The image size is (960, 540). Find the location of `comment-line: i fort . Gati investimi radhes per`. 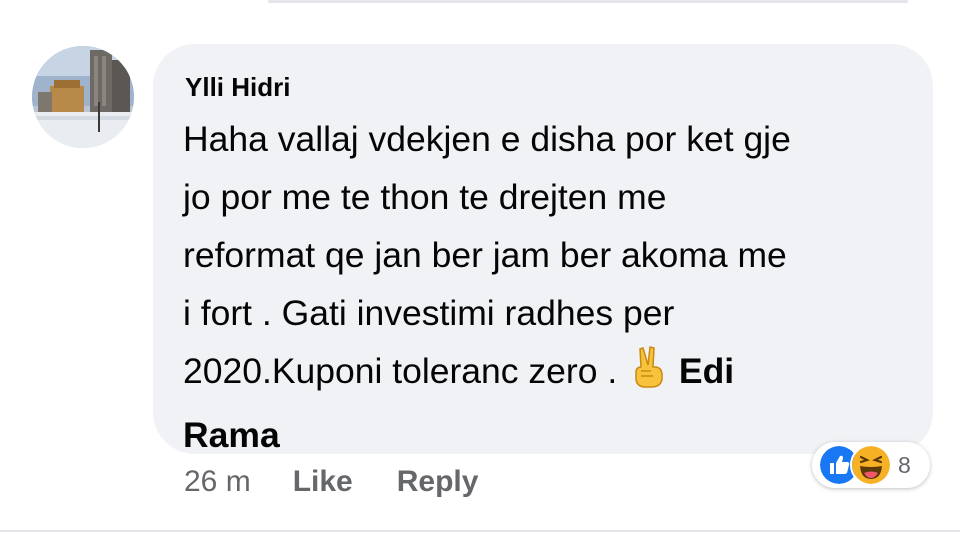

comment-line: i fort . Gati investimi radhes per is located at coordinates (429, 313).